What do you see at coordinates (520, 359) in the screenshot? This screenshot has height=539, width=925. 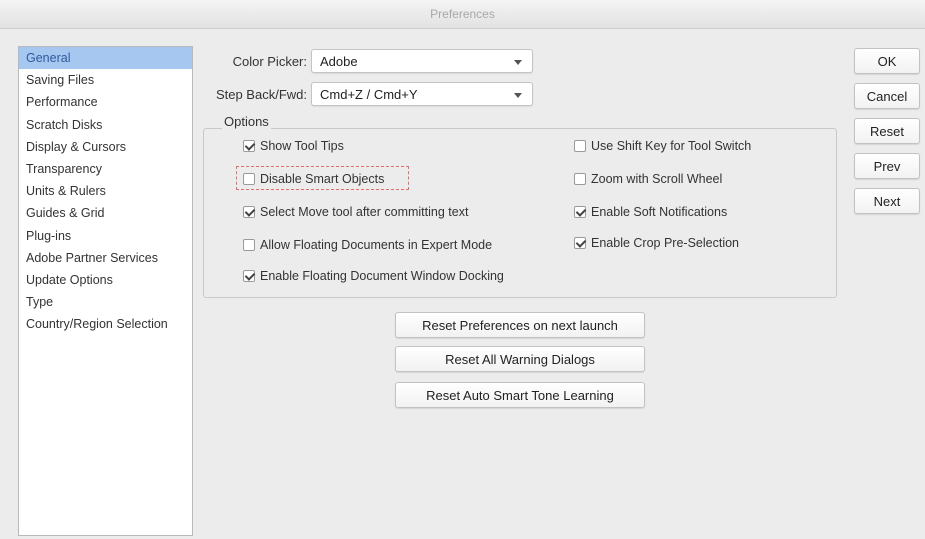 I see `reset-warning-dialogs-button: Reset All Warning Dialogs` at bounding box center [520, 359].